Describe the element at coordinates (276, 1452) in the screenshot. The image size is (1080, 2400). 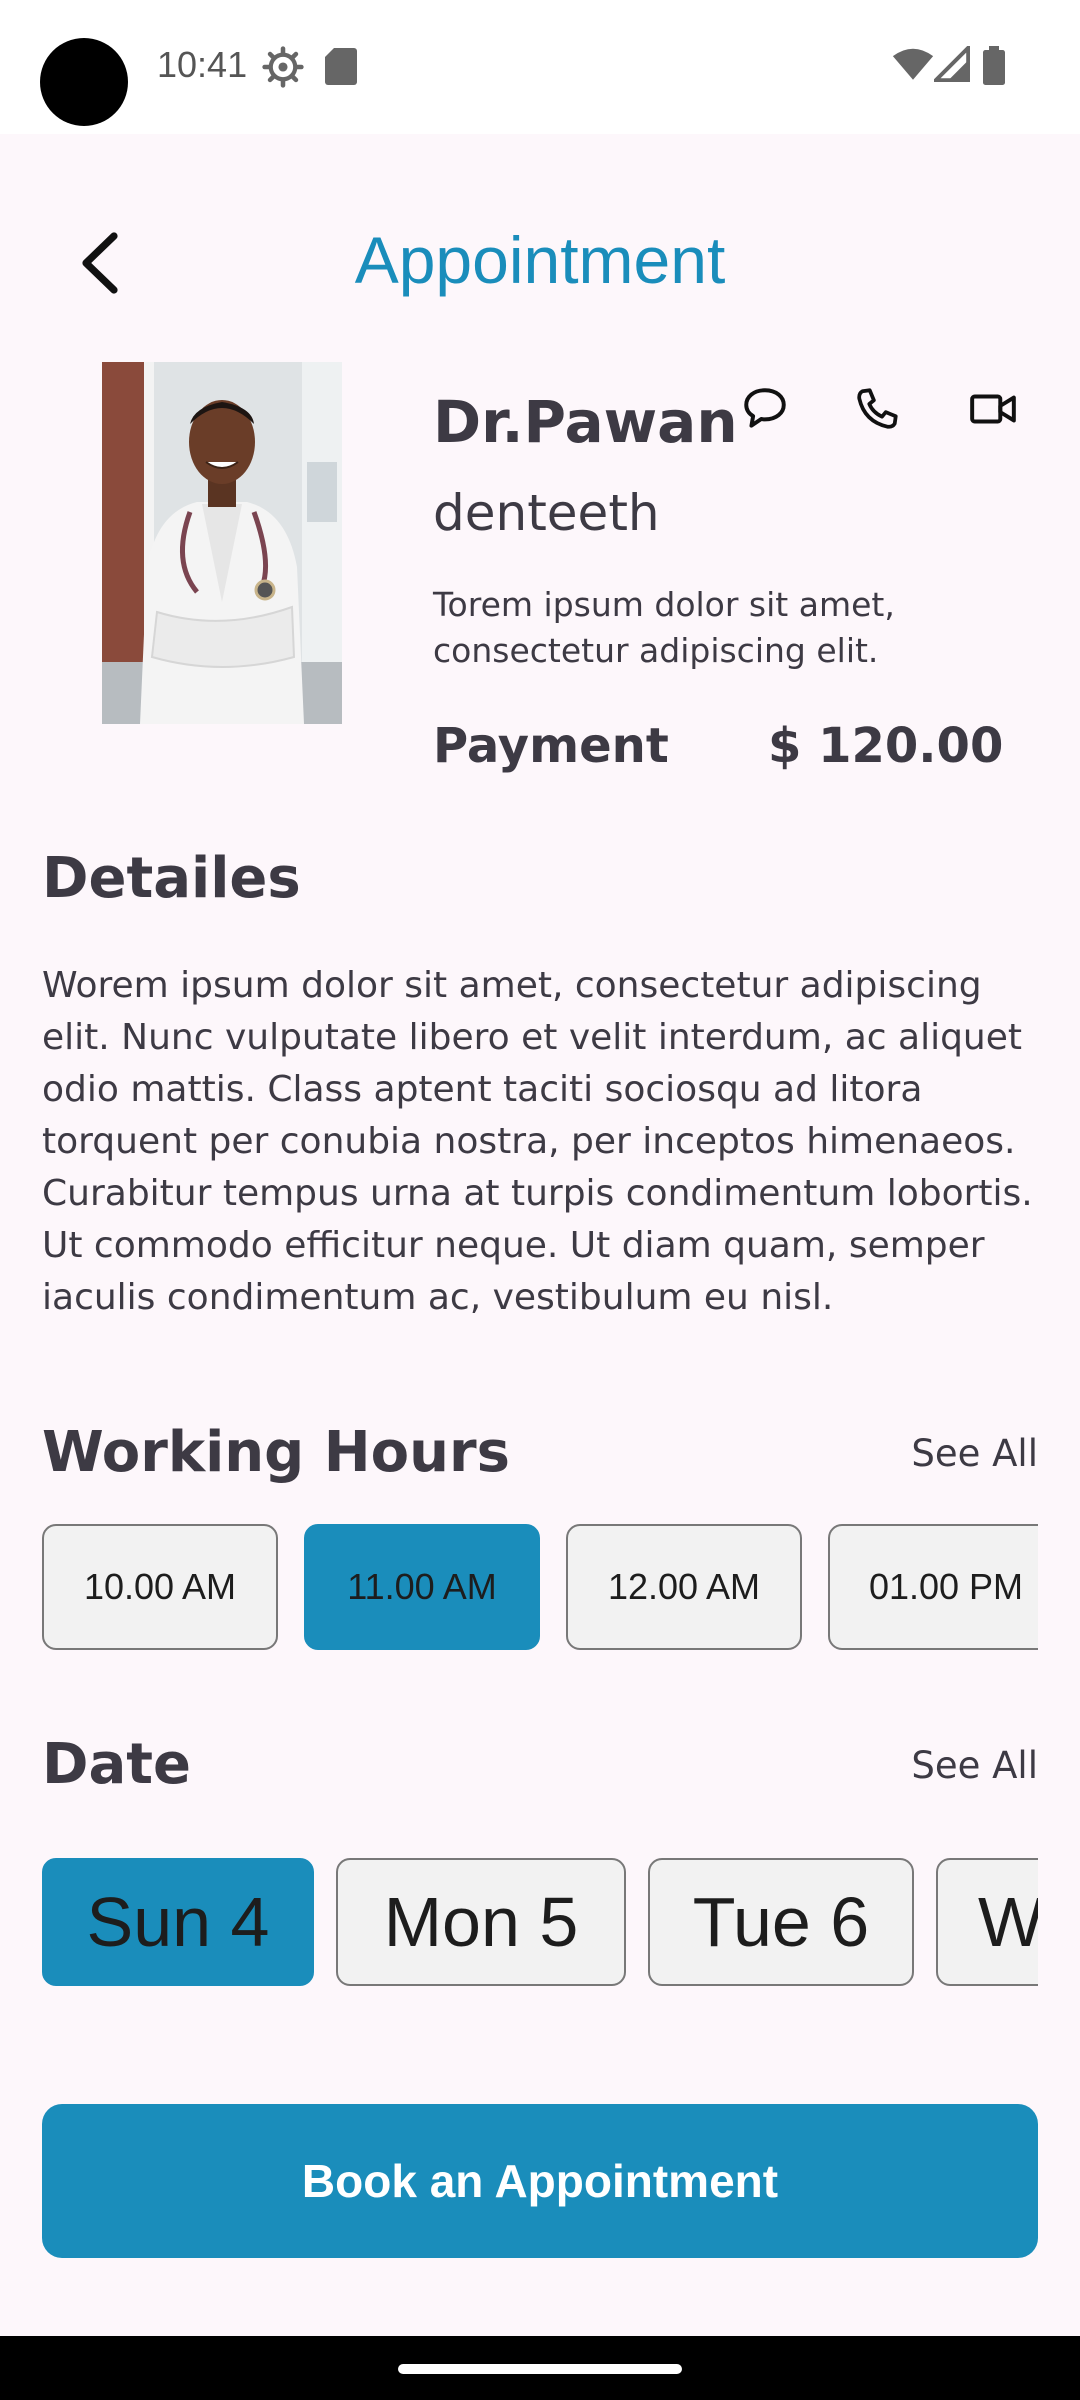
I see `working-hours-title: Working Hours` at that location.